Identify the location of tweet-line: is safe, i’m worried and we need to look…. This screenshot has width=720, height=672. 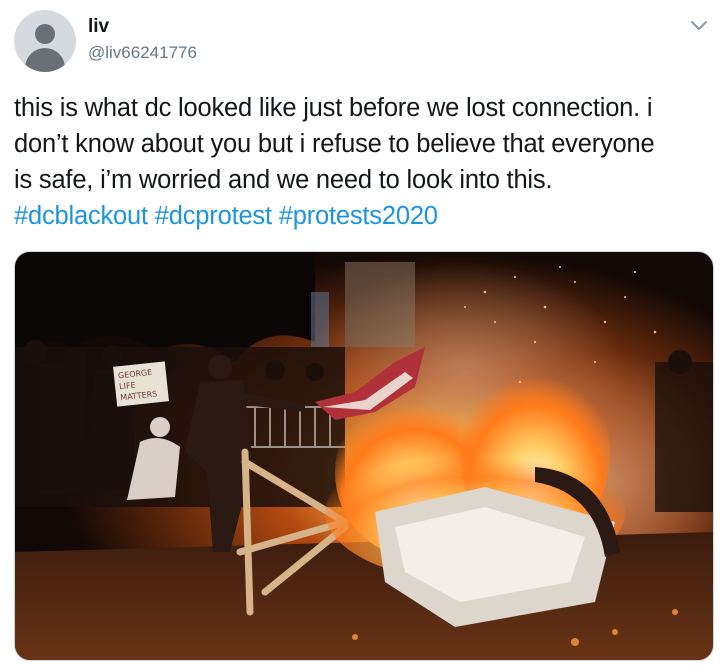
(283, 180).